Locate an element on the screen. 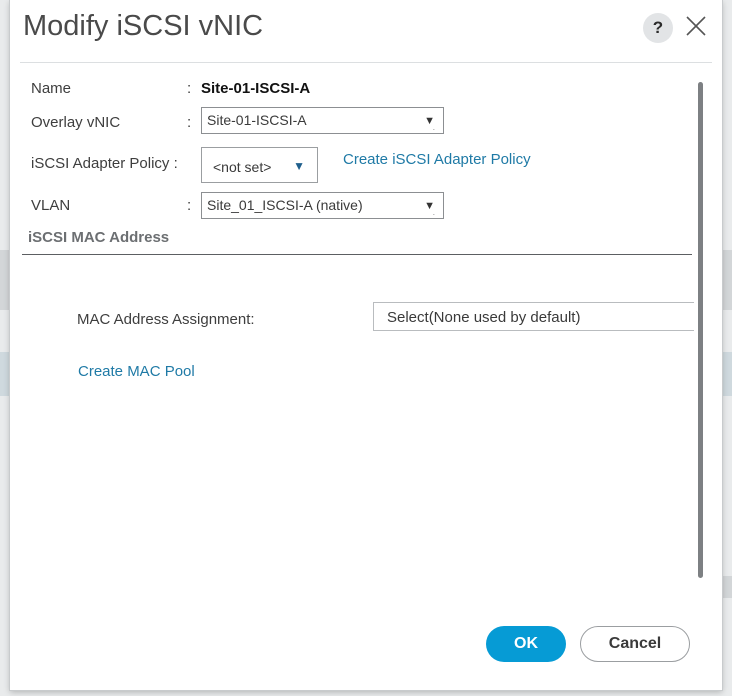  ok-button: OK is located at coordinates (526, 644).